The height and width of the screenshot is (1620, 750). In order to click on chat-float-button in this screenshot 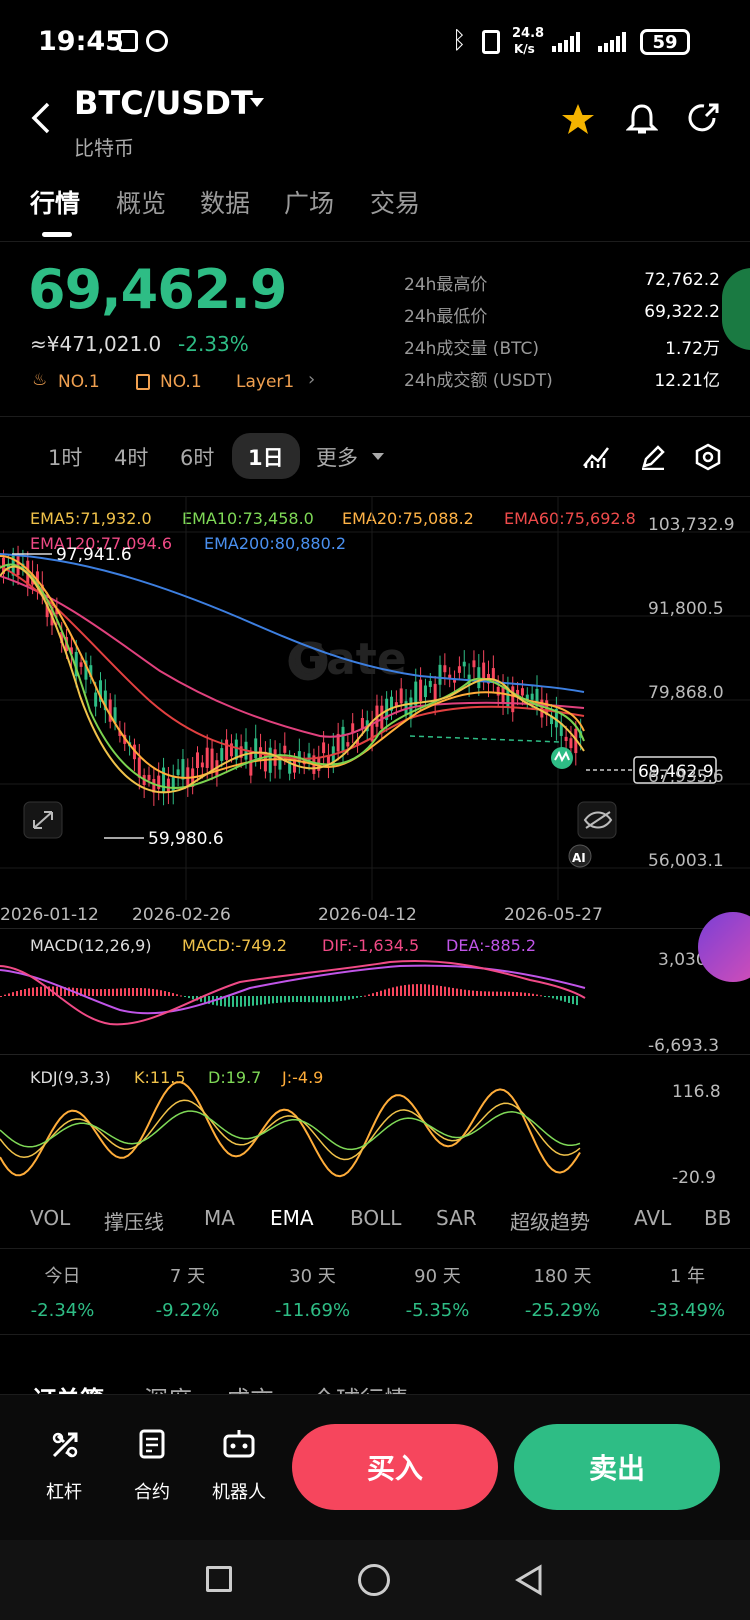, I will do `click(736, 309)`.